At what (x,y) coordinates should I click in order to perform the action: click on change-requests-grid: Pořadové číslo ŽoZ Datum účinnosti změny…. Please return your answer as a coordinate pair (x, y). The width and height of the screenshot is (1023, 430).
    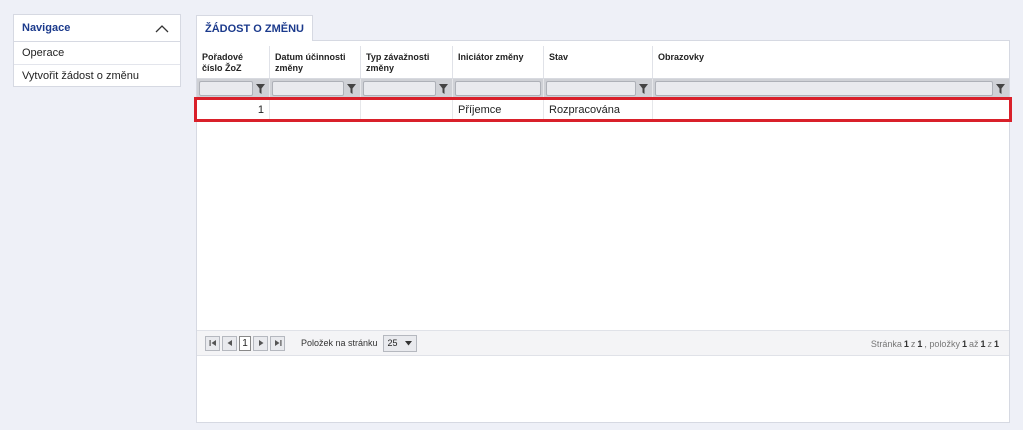
    Looking at the image, I should click on (603, 84).